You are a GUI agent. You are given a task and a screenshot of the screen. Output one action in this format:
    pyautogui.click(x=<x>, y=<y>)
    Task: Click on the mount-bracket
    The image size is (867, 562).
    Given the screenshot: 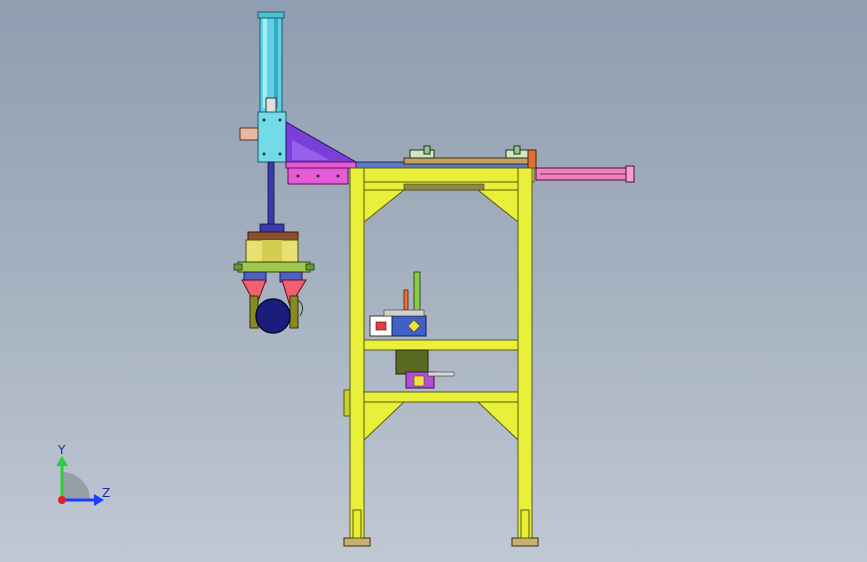 What is the action you would take?
    pyautogui.click(x=321, y=142)
    